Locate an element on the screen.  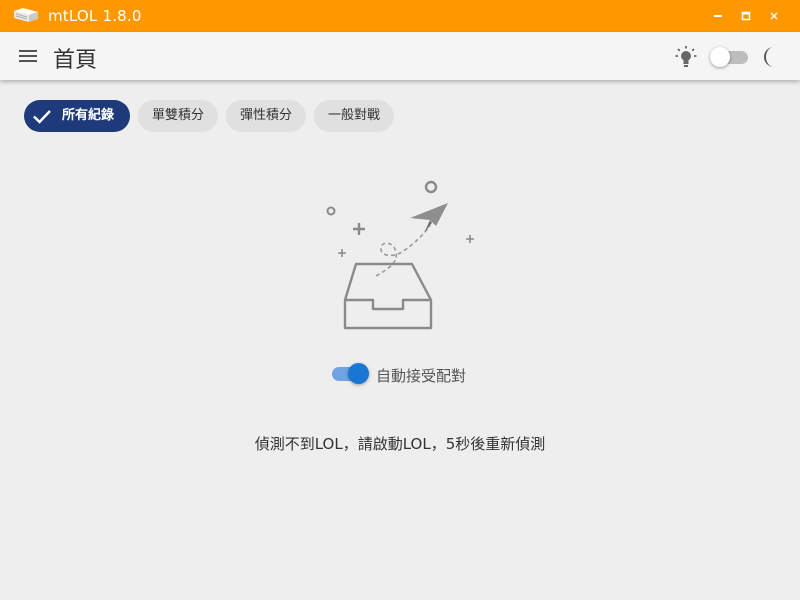
minimize-icon is located at coordinates (718, 16).